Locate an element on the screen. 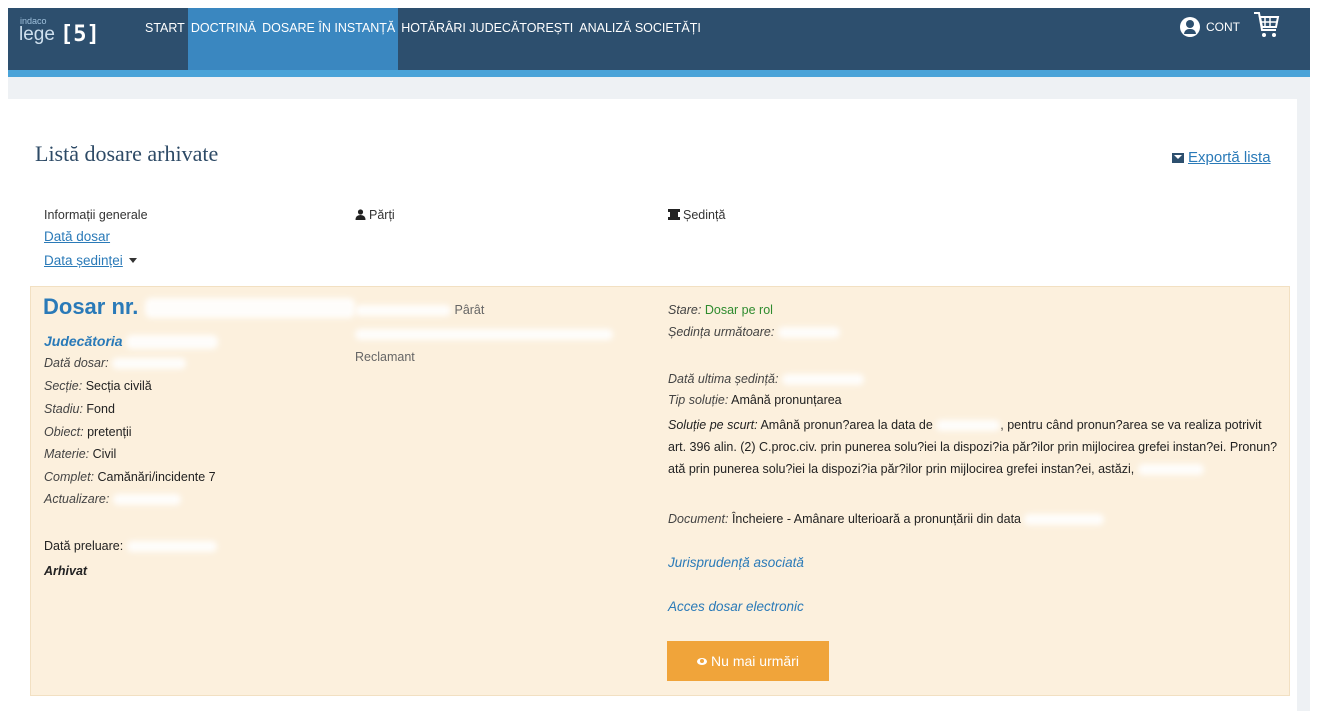 The height and width of the screenshot is (711, 1317). urmatoare-label: Ședința următoare: is located at coordinates (721, 332).